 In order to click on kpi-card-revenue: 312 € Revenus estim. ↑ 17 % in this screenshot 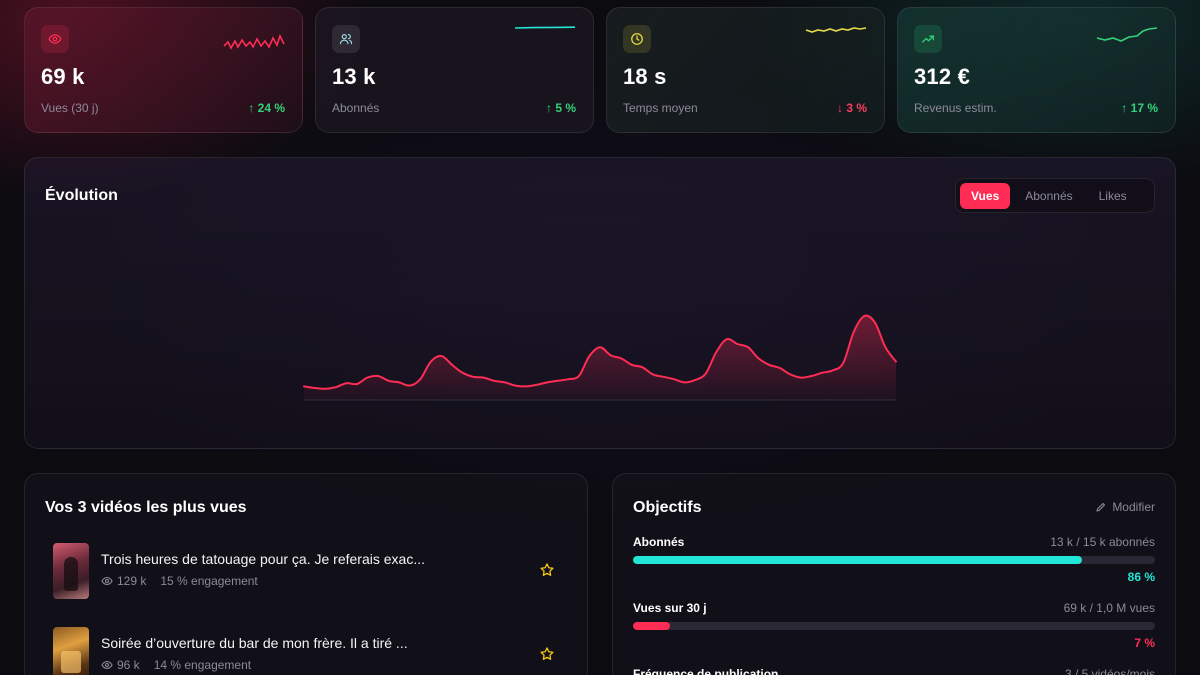, I will do `click(1036, 70)`.